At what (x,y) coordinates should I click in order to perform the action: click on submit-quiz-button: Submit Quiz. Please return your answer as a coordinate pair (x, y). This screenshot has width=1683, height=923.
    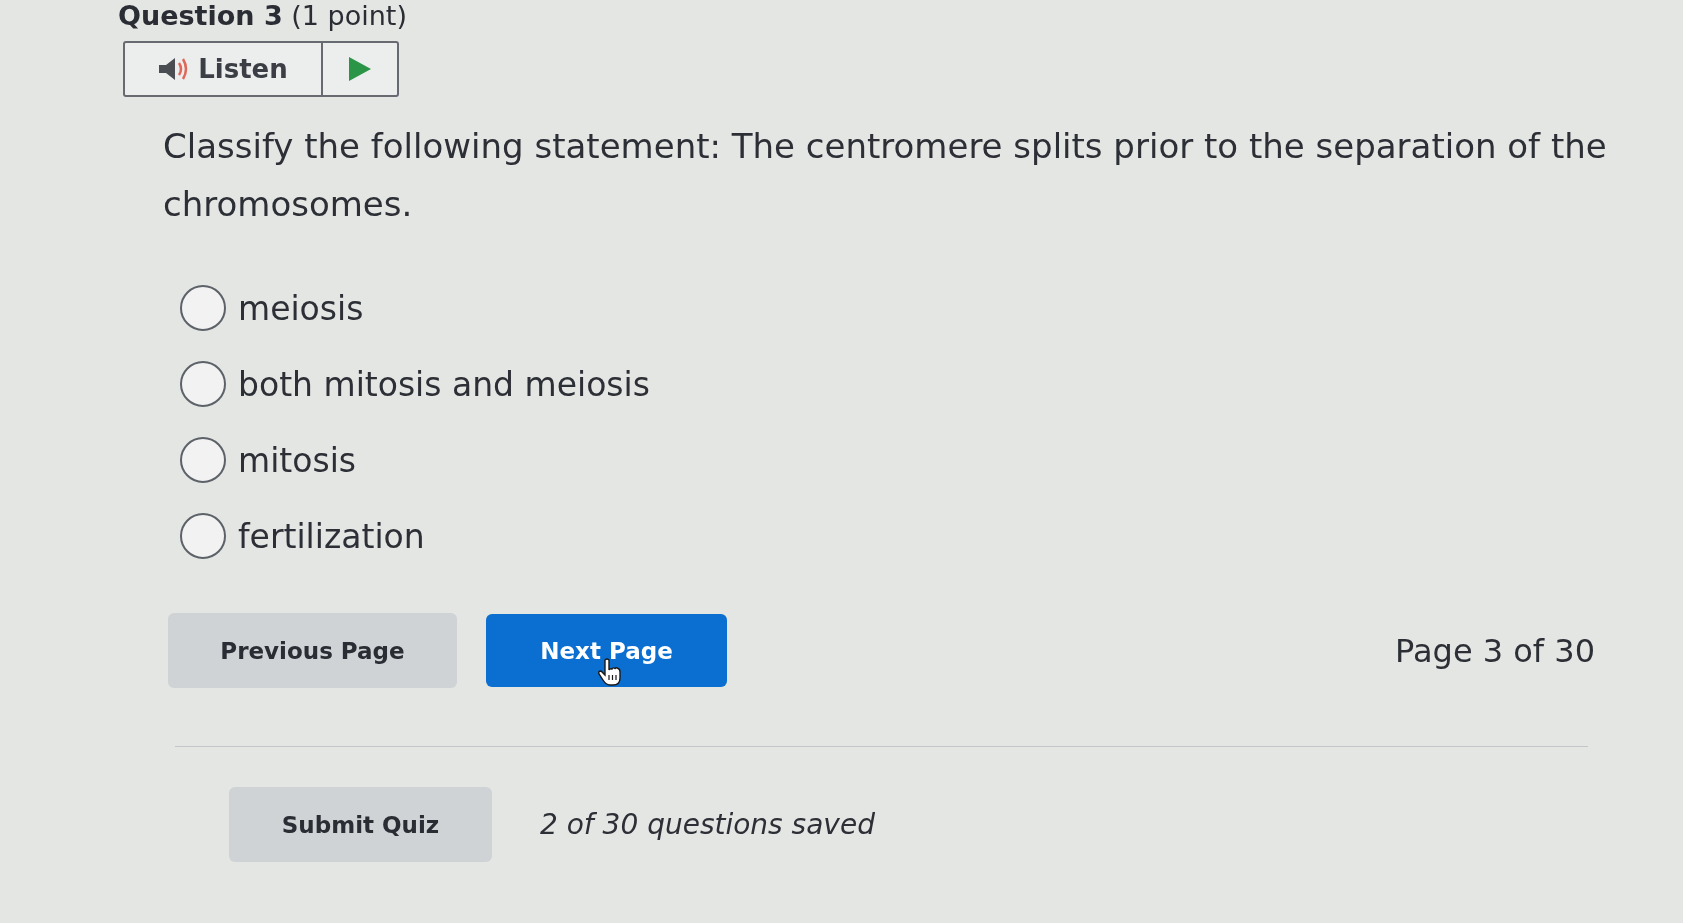
    Looking at the image, I should click on (360, 824).